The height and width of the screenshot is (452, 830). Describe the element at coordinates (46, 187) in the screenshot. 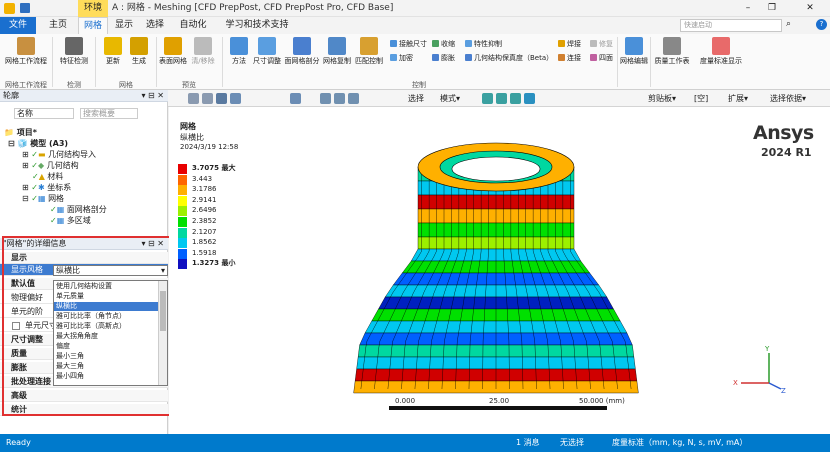

I see `tree-coordinate-systems: ⊞ ✓✱ 坐标系` at that location.